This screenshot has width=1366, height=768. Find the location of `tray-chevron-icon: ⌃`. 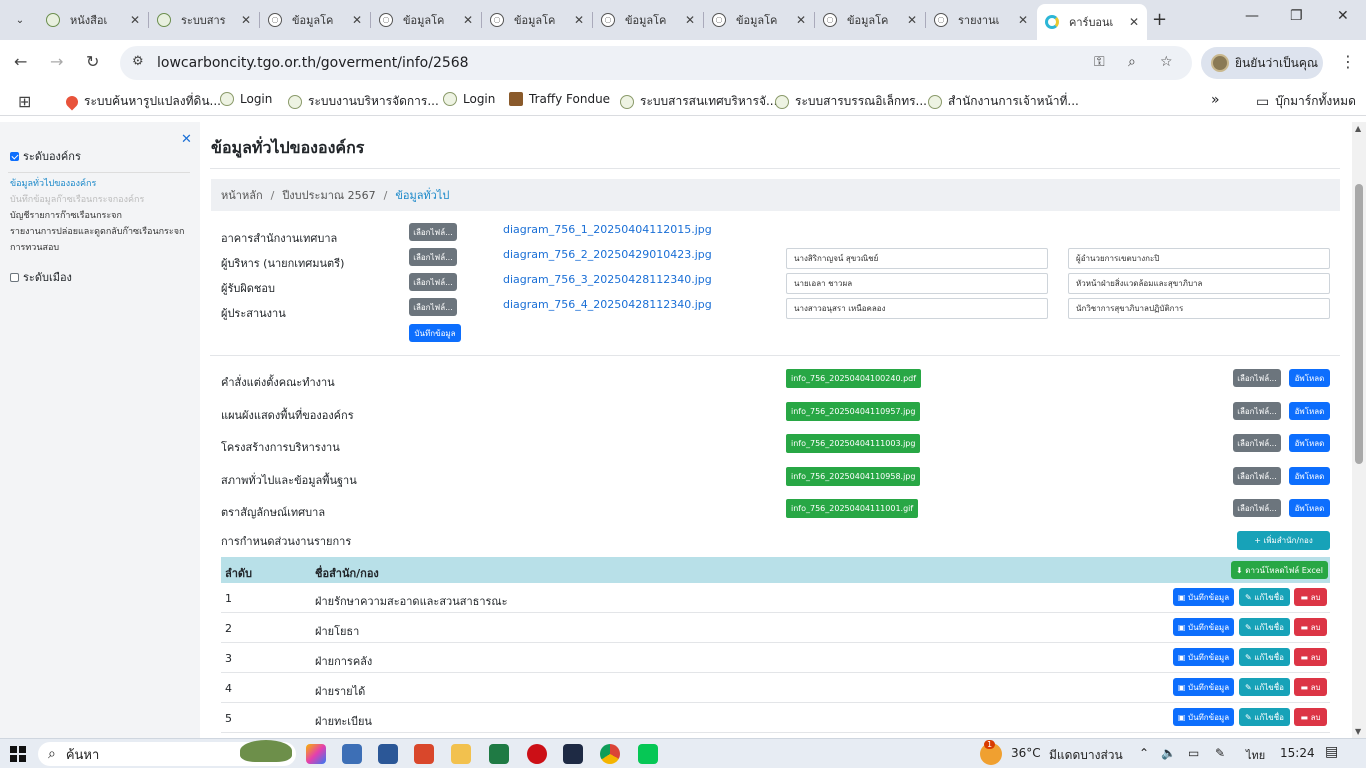

tray-chevron-icon: ⌃ is located at coordinates (1144, 753).